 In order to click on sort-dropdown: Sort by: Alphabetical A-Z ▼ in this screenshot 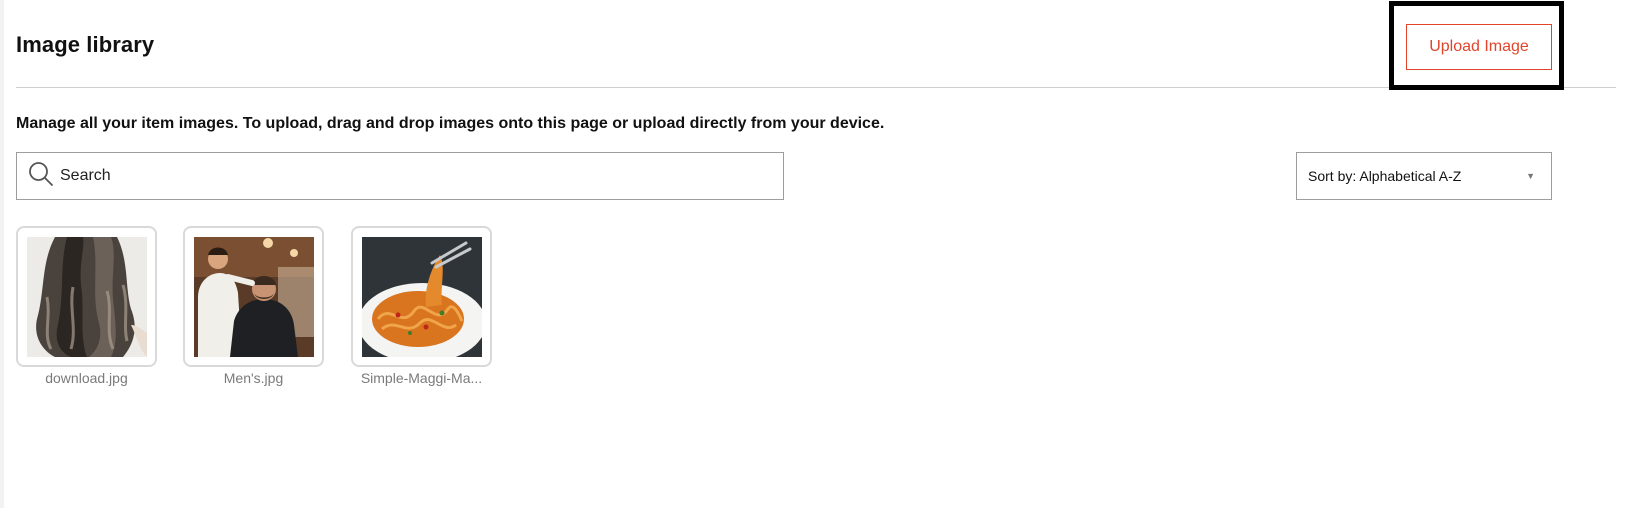, I will do `click(1424, 176)`.